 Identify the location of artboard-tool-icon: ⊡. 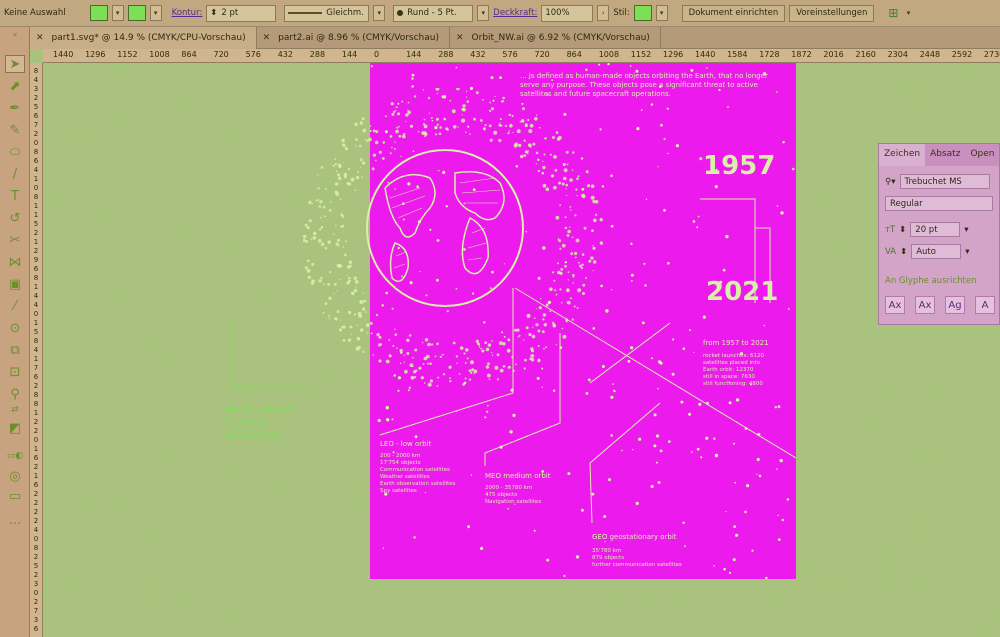
(15, 372).